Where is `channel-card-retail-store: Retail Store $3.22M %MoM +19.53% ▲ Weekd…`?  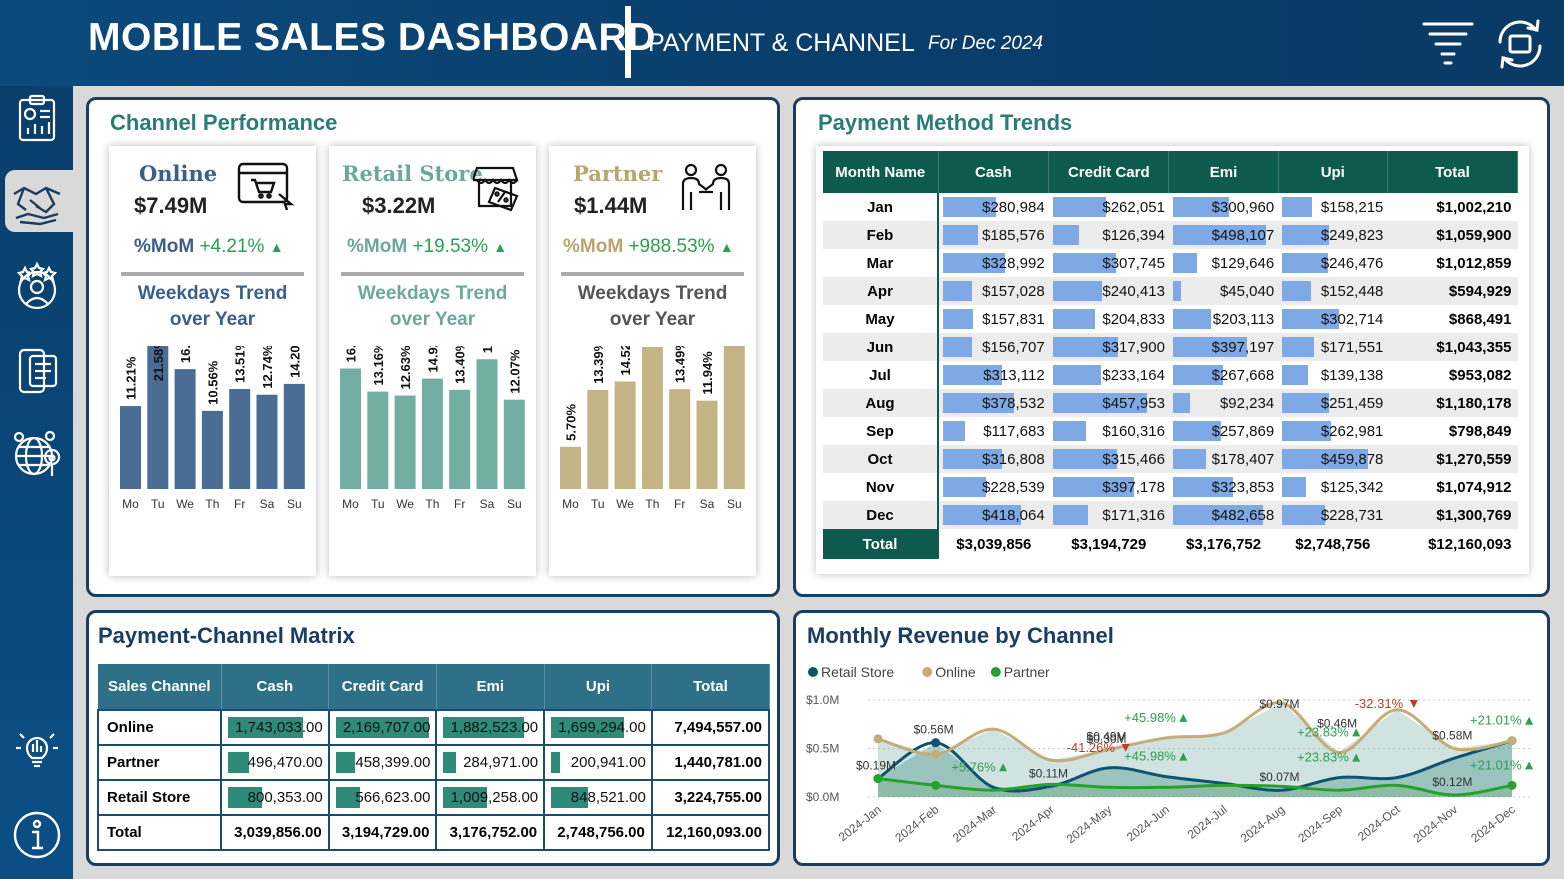
channel-card-retail-store: Retail Store $3.22M %MoM +19.53% ▲ Weekd… is located at coordinates (432, 361).